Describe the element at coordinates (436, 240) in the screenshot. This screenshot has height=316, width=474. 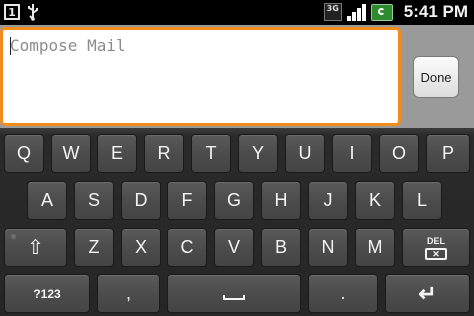
I see `delete-label: DEL` at that location.